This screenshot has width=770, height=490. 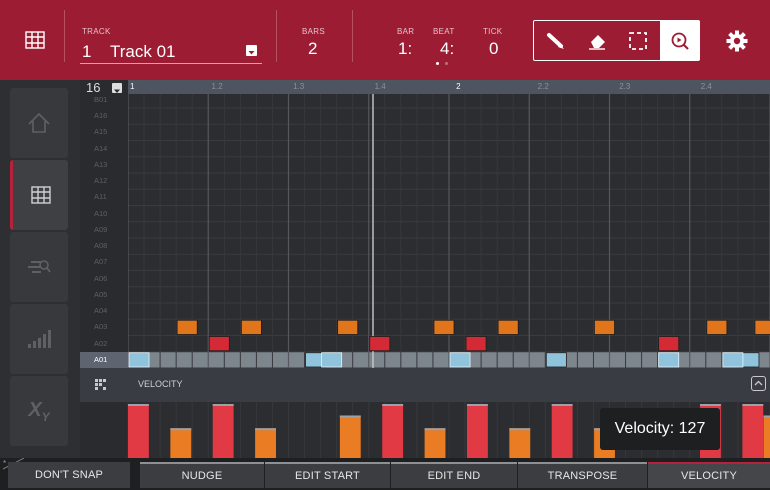 I want to click on marquee-select-icon, so click(x=638, y=40).